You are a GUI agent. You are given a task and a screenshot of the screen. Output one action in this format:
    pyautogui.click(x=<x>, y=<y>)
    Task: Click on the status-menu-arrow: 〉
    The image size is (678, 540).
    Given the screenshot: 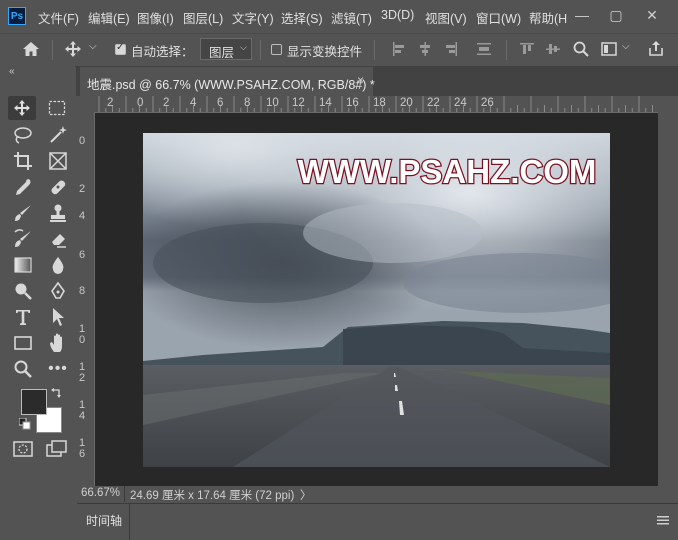 What is the action you would take?
    pyautogui.click(x=306, y=495)
    